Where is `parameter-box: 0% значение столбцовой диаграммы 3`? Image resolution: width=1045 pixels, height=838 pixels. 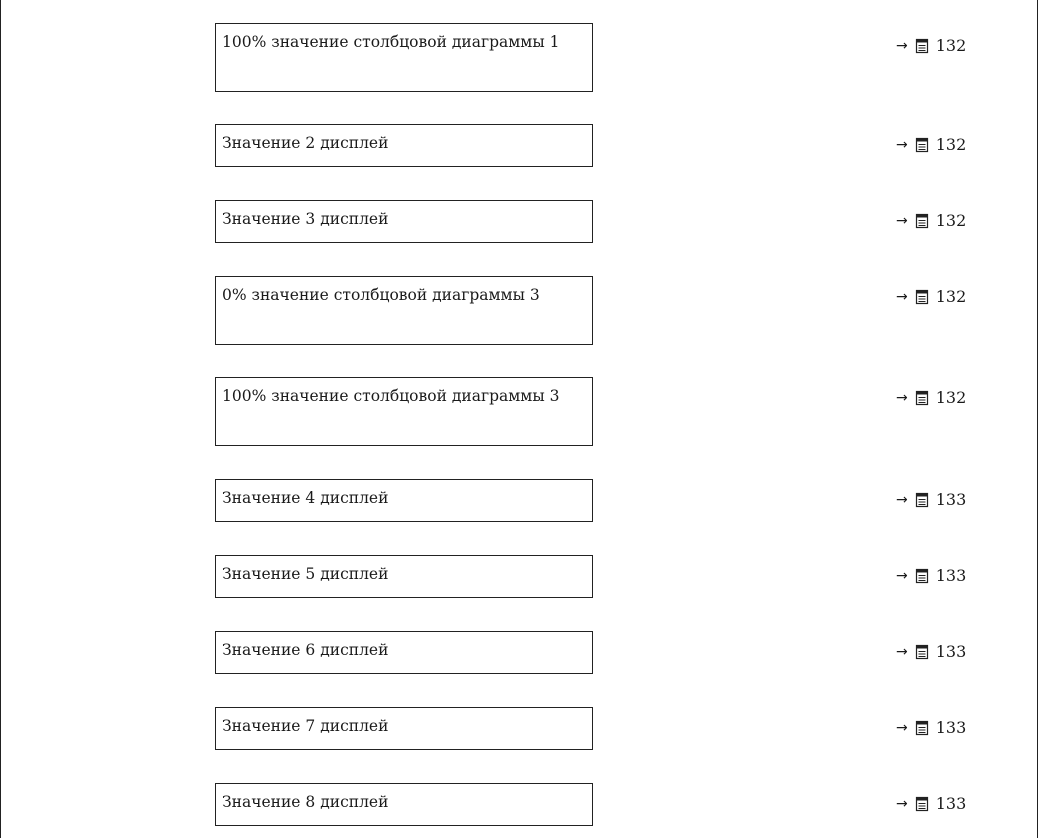
parameter-box: 0% значение столбцовой диаграммы 3 is located at coordinates (404, 310).